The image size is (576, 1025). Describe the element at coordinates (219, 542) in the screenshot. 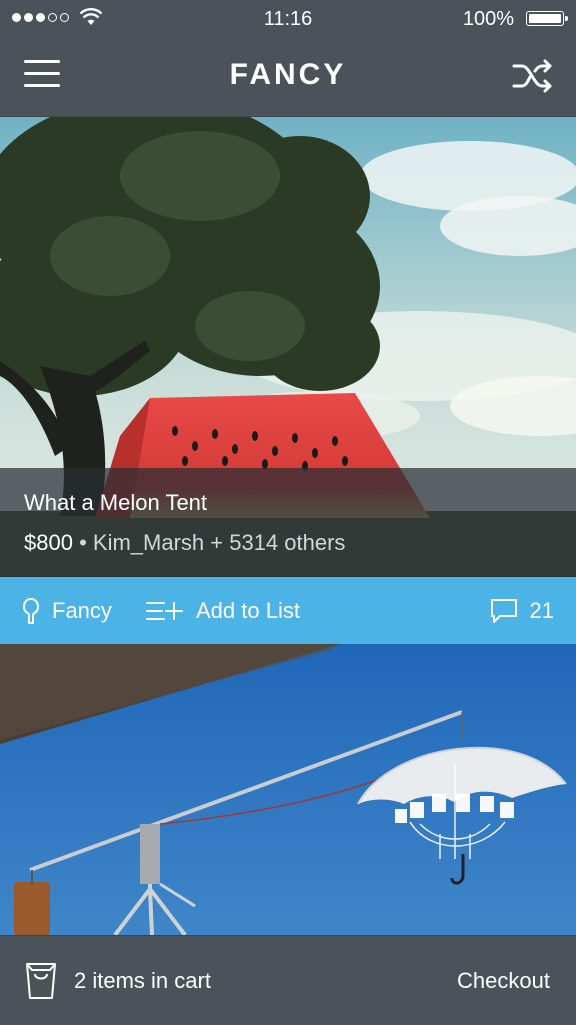

I see `item-attribution: Kim_Marsh + 5314 others` at that location.